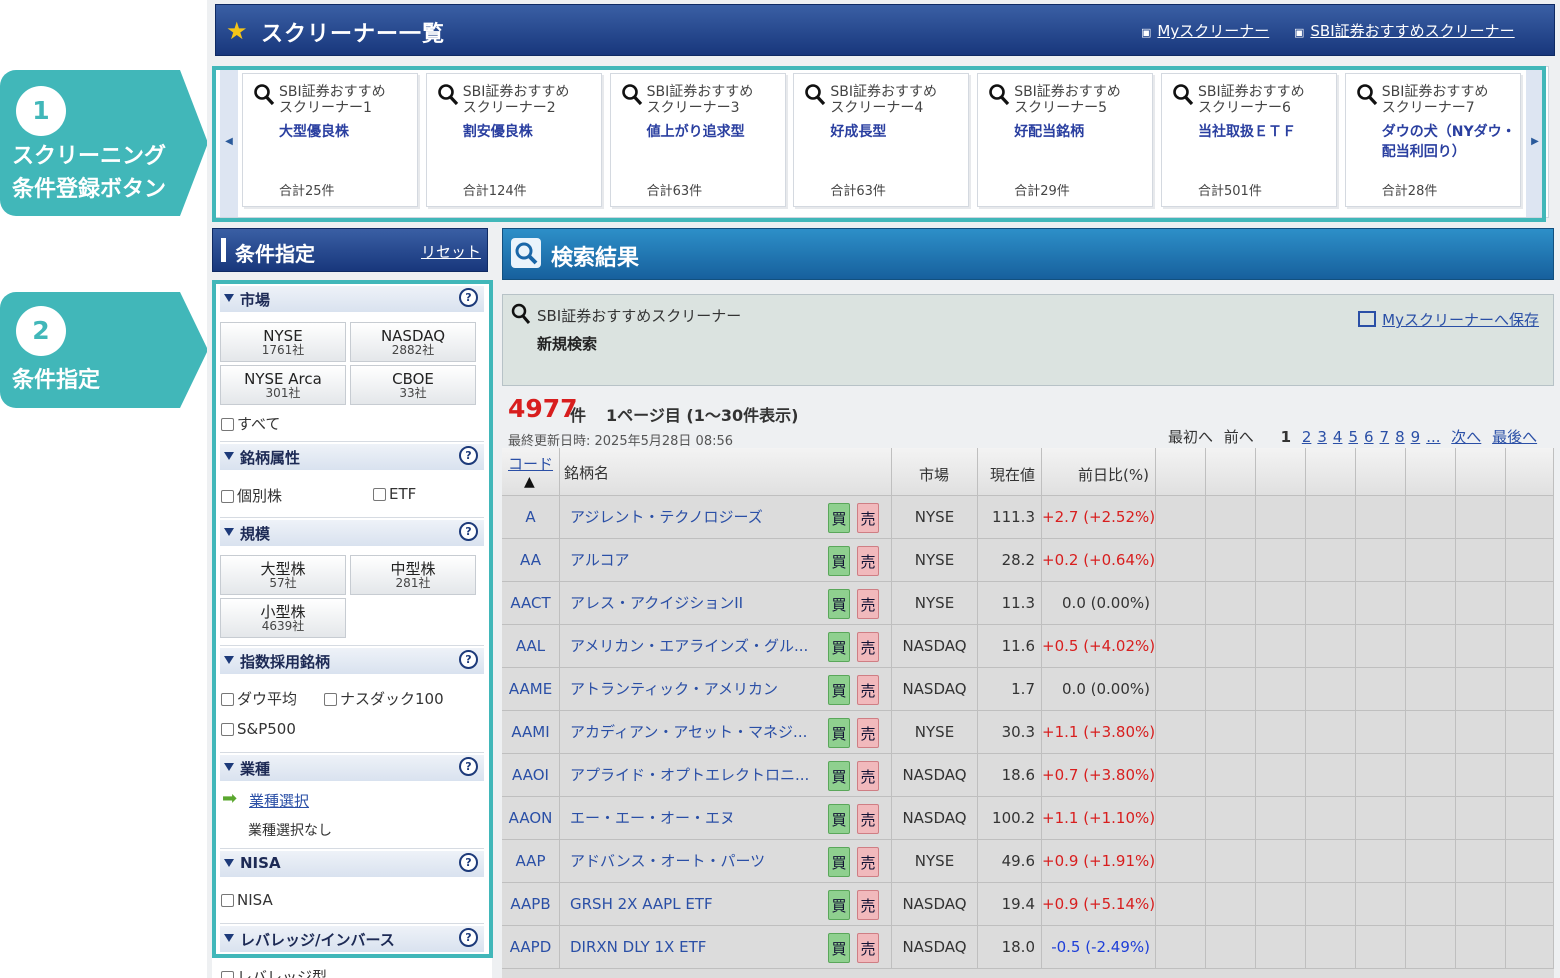  What do you see at coordinates (1322, 437) in the screenshot?
I see `pager-page-link: 3` at bounding box center [1322, 437].